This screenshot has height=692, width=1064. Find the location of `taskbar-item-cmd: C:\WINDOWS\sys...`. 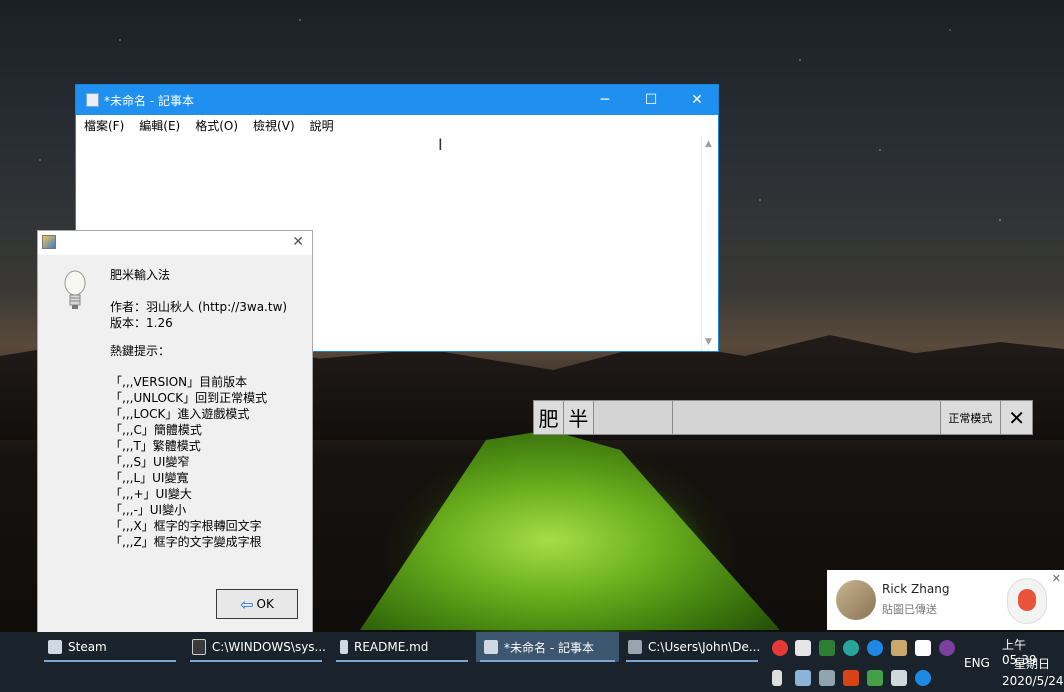

taskbar-item-cmd: C:\WINDOWS\sys... is located at coordinates (256, 647).